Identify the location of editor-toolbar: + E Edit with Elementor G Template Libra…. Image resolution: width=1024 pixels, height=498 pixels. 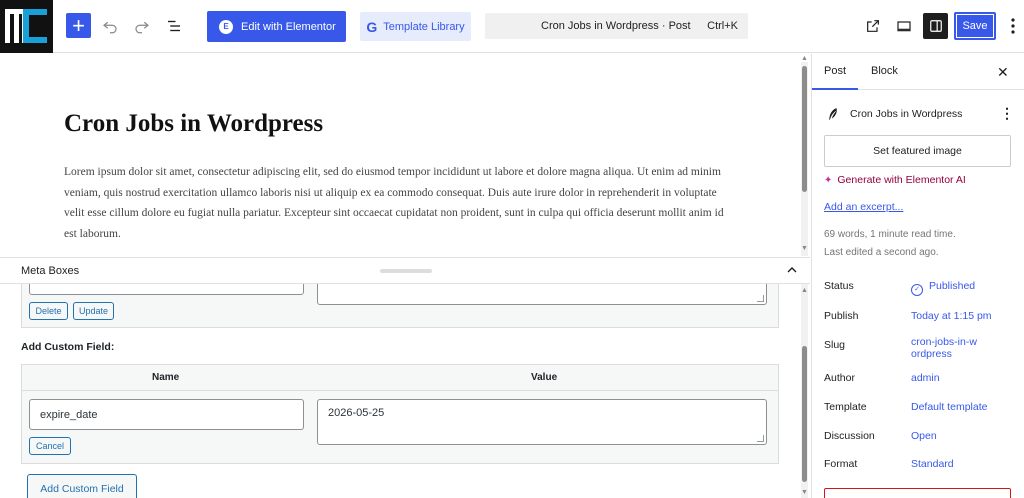
(512, 26).